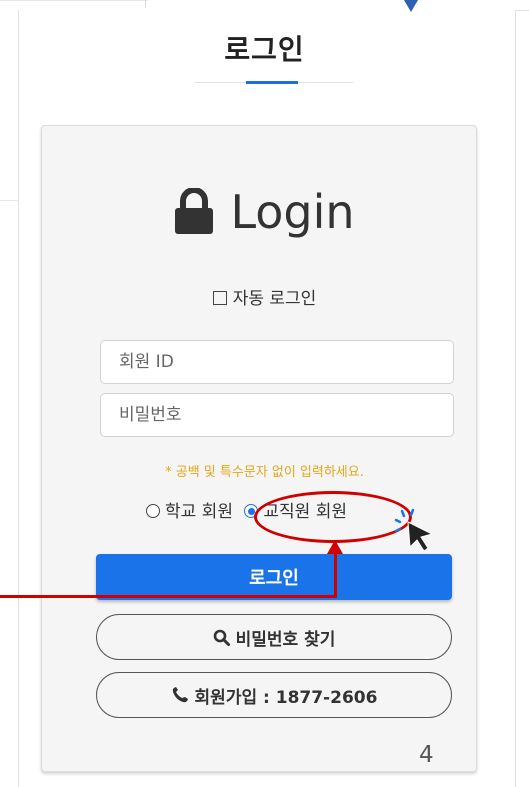  What do you see at coordinates (219, 298) in the screenshot?
I see `checkbox-icon` at bounding box center [219, 298].